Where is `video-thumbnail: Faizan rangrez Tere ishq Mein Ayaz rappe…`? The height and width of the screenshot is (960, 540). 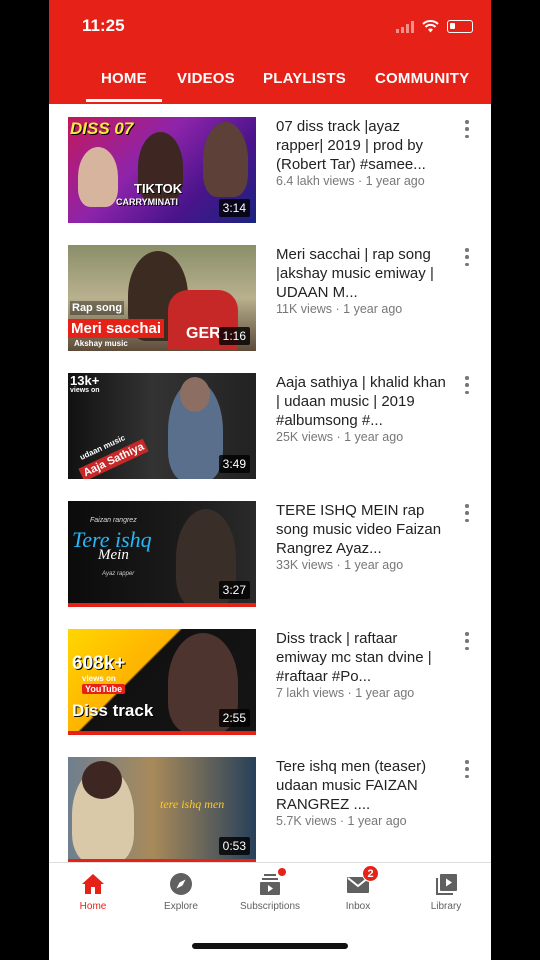
video-thumbnail: Faizan rangrez Tere ishq Mein Ayaz rappe… is located at coordinates (162, 554).